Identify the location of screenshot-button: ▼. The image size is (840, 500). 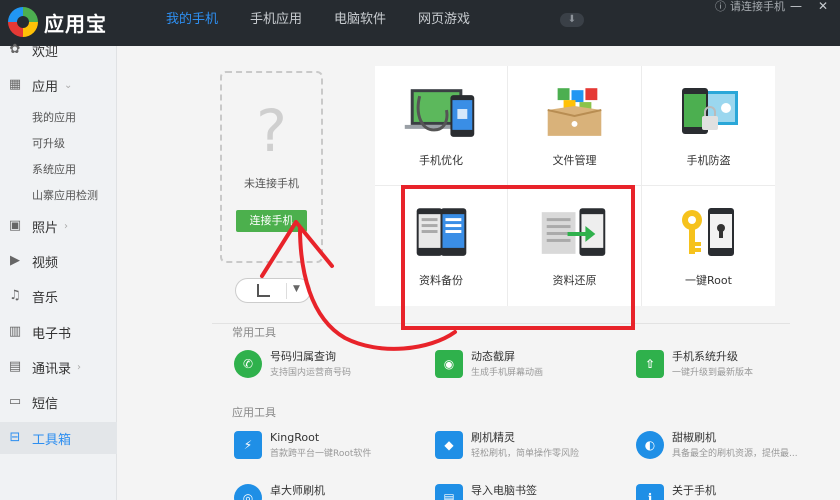
(273, 290).